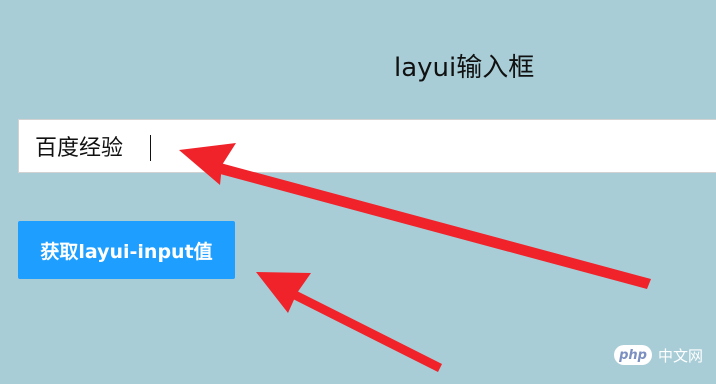 The height and width of the screenshot is (384, 716). What do you see at coordinates (464, 68) in the screenshot?
I see `page-title: layui输入框` at bounding box center [464, 68].